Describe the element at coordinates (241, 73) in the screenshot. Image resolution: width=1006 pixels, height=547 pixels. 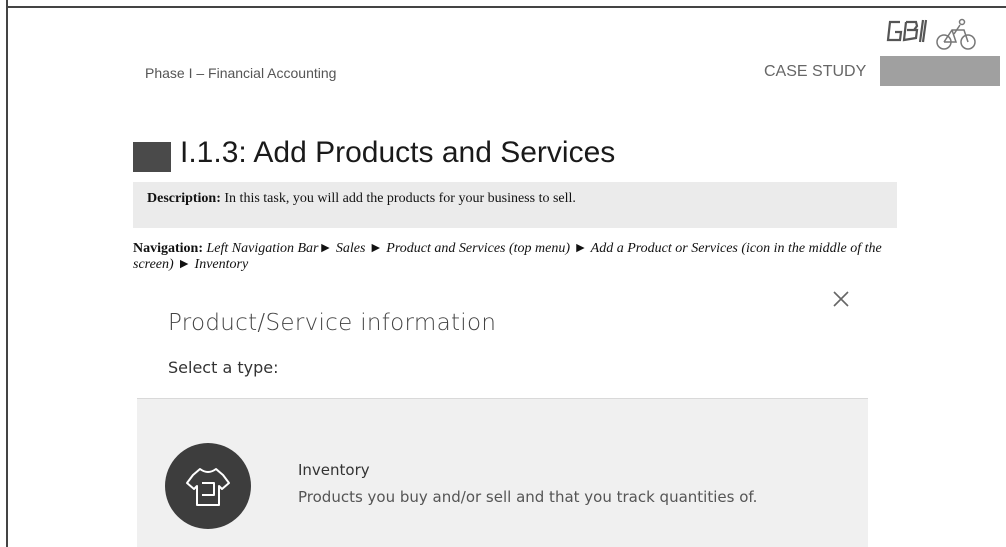
I see `phase-label: Phase I – Financial Accounting` at that location.